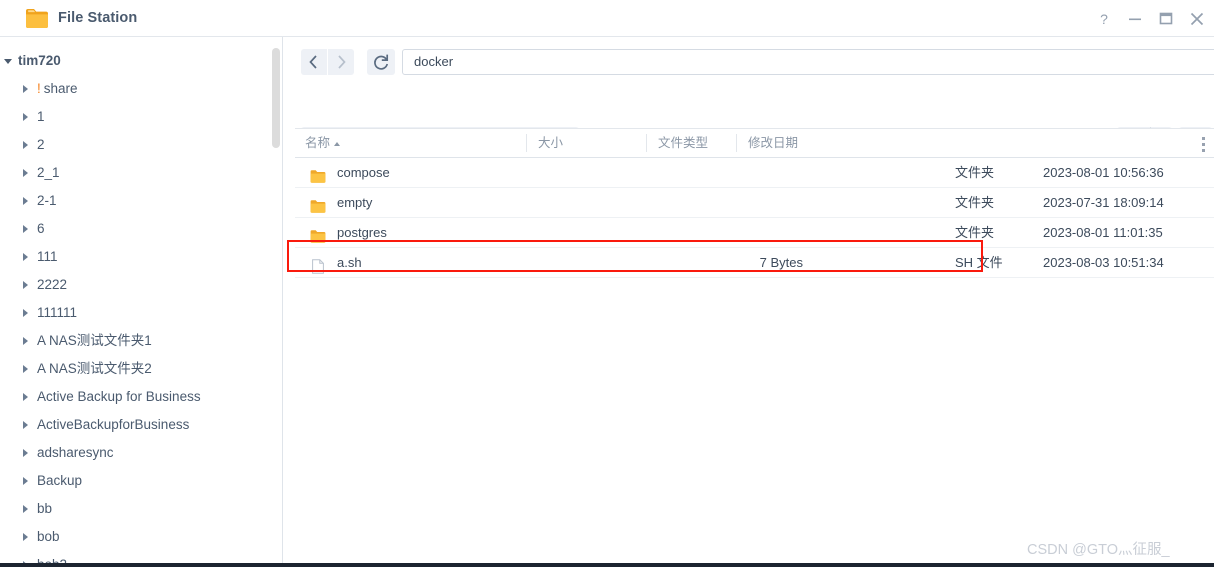 The image size is (1214, 567). I want to click on tree-item-root: tim720, so click(134, 61).